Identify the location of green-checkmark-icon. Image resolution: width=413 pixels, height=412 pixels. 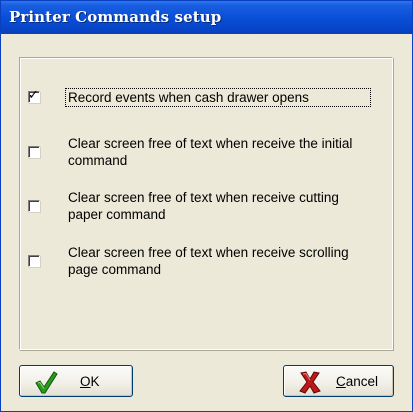
(46, 382).